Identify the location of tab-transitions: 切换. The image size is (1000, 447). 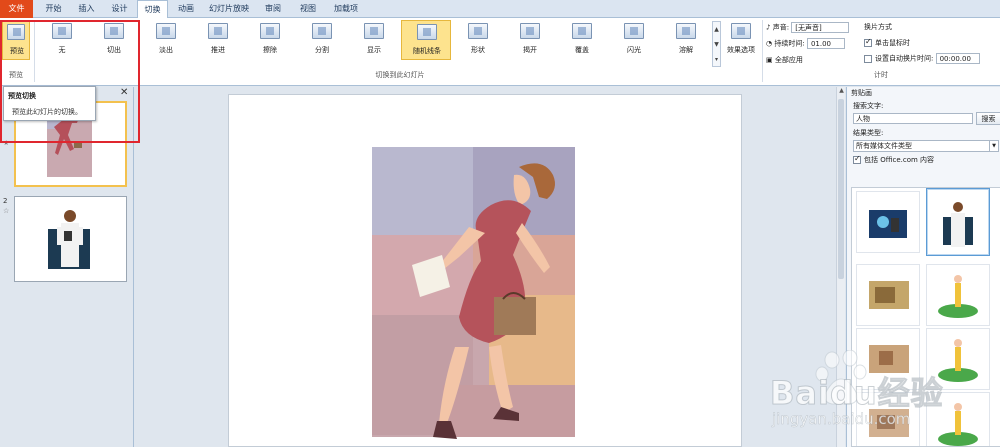
(152, 9).